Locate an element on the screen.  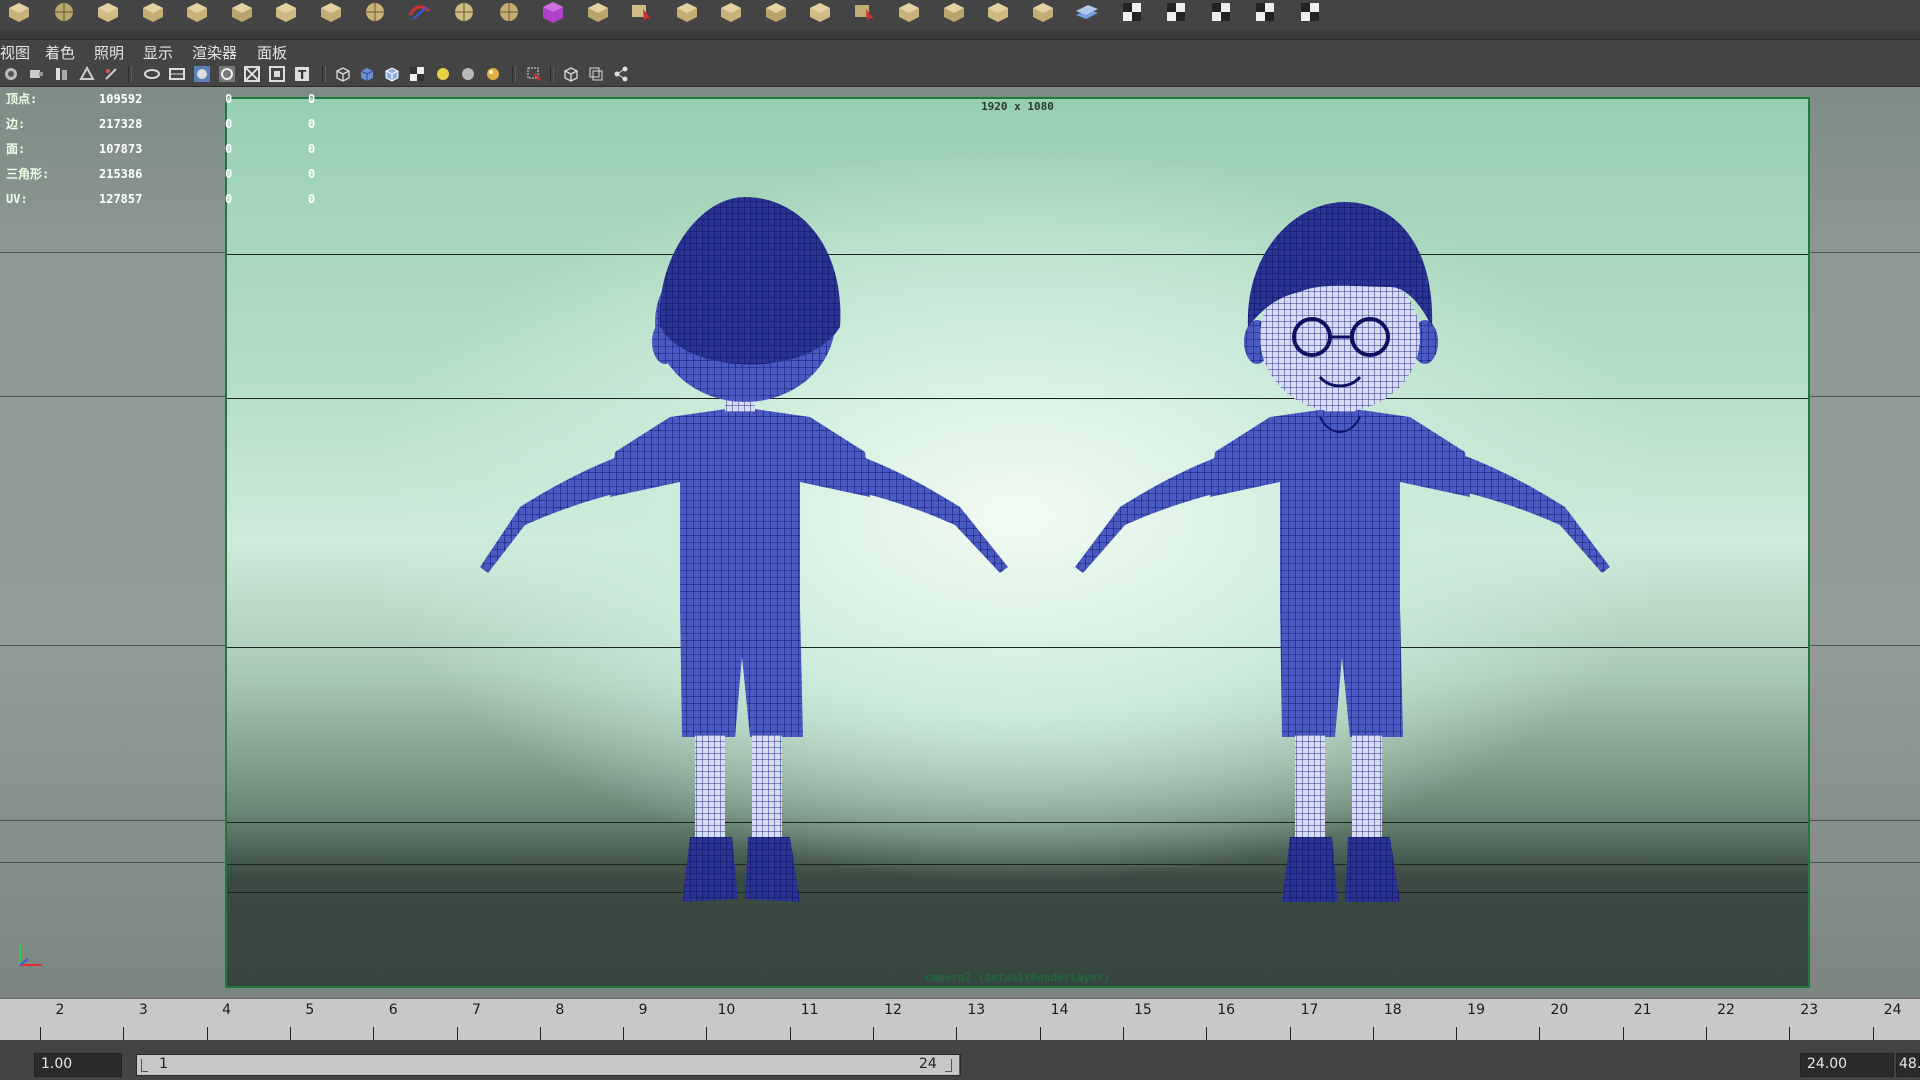
isolate-select-icon is located at coordinates (534, 74).